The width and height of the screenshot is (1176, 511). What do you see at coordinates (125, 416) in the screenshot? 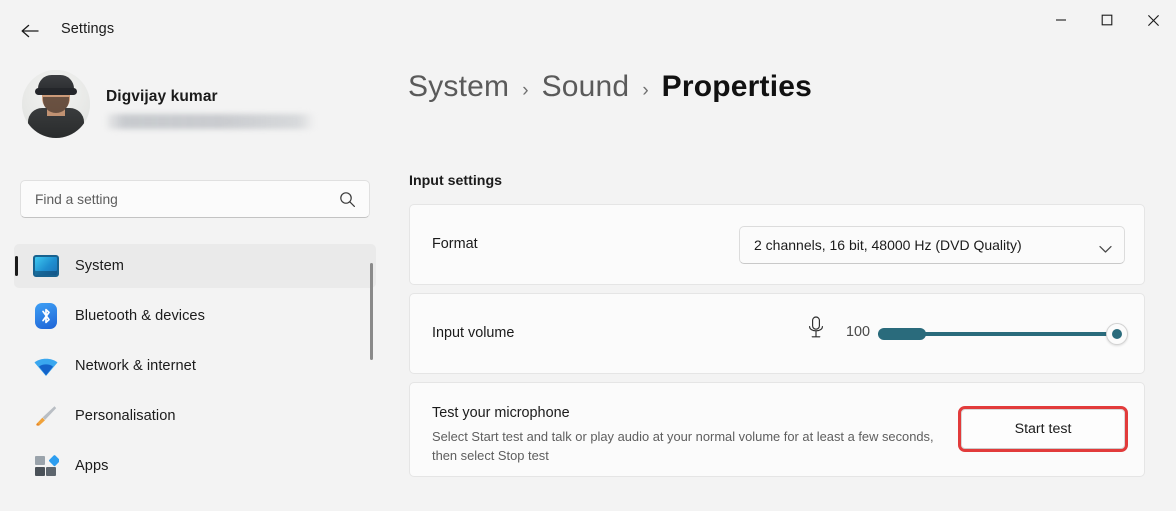
I see `sidebar-item-label: Personalisation` at bounding box center [125, 416].